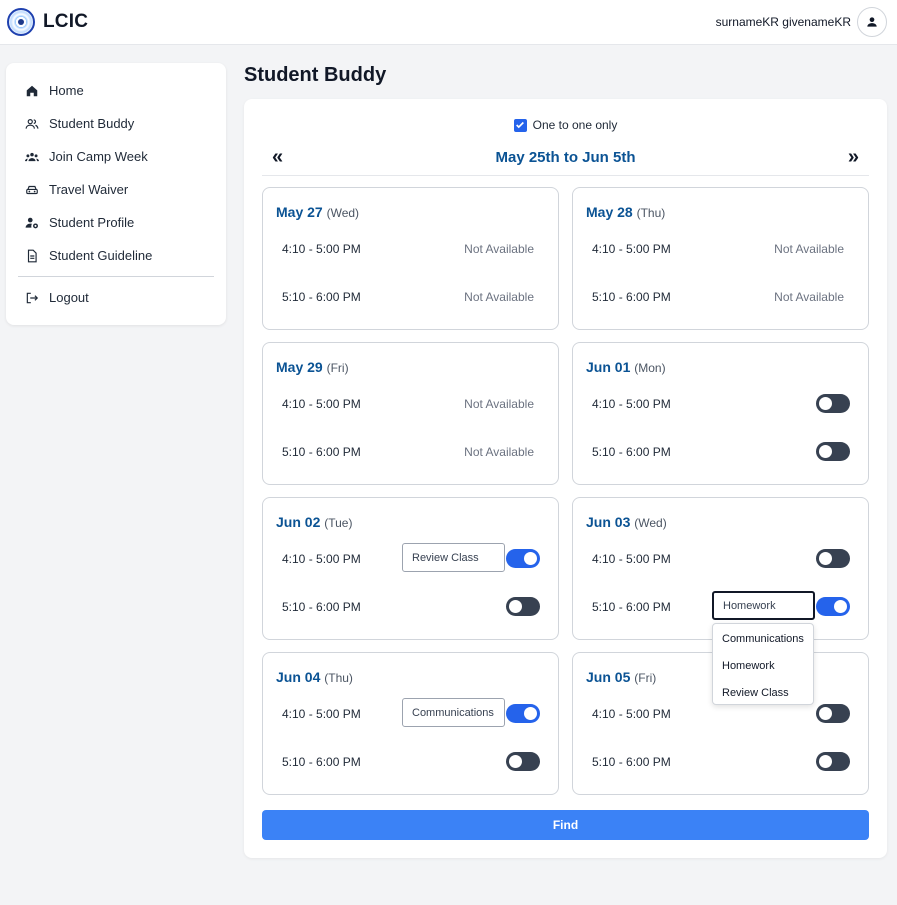 Image resolution: width=897 pixels, height=905 pixels. What do you see at coordinates (853, 157) in the screenshot?
I see `next-range-button: »` at bounding box center [853, 157].